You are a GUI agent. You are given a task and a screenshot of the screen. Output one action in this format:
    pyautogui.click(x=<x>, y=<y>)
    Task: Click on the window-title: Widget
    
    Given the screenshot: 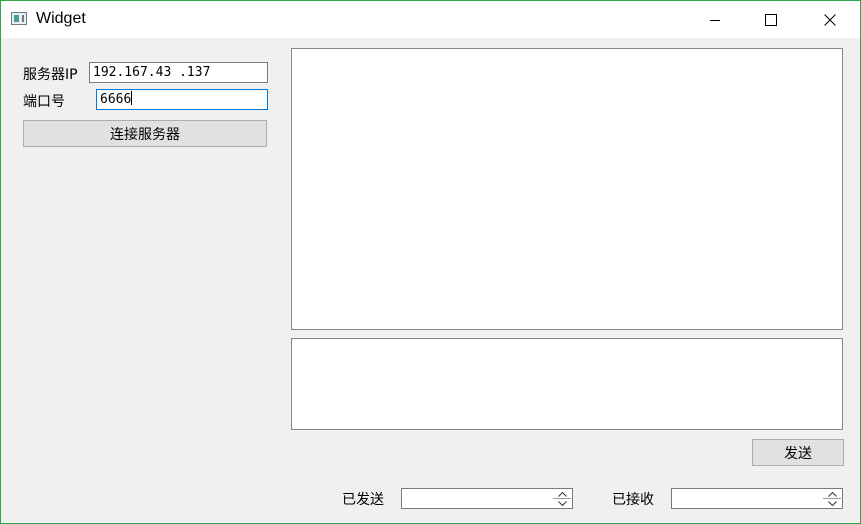 What is the action you would take?
    pyautogui.click(x=61, y=18)
    